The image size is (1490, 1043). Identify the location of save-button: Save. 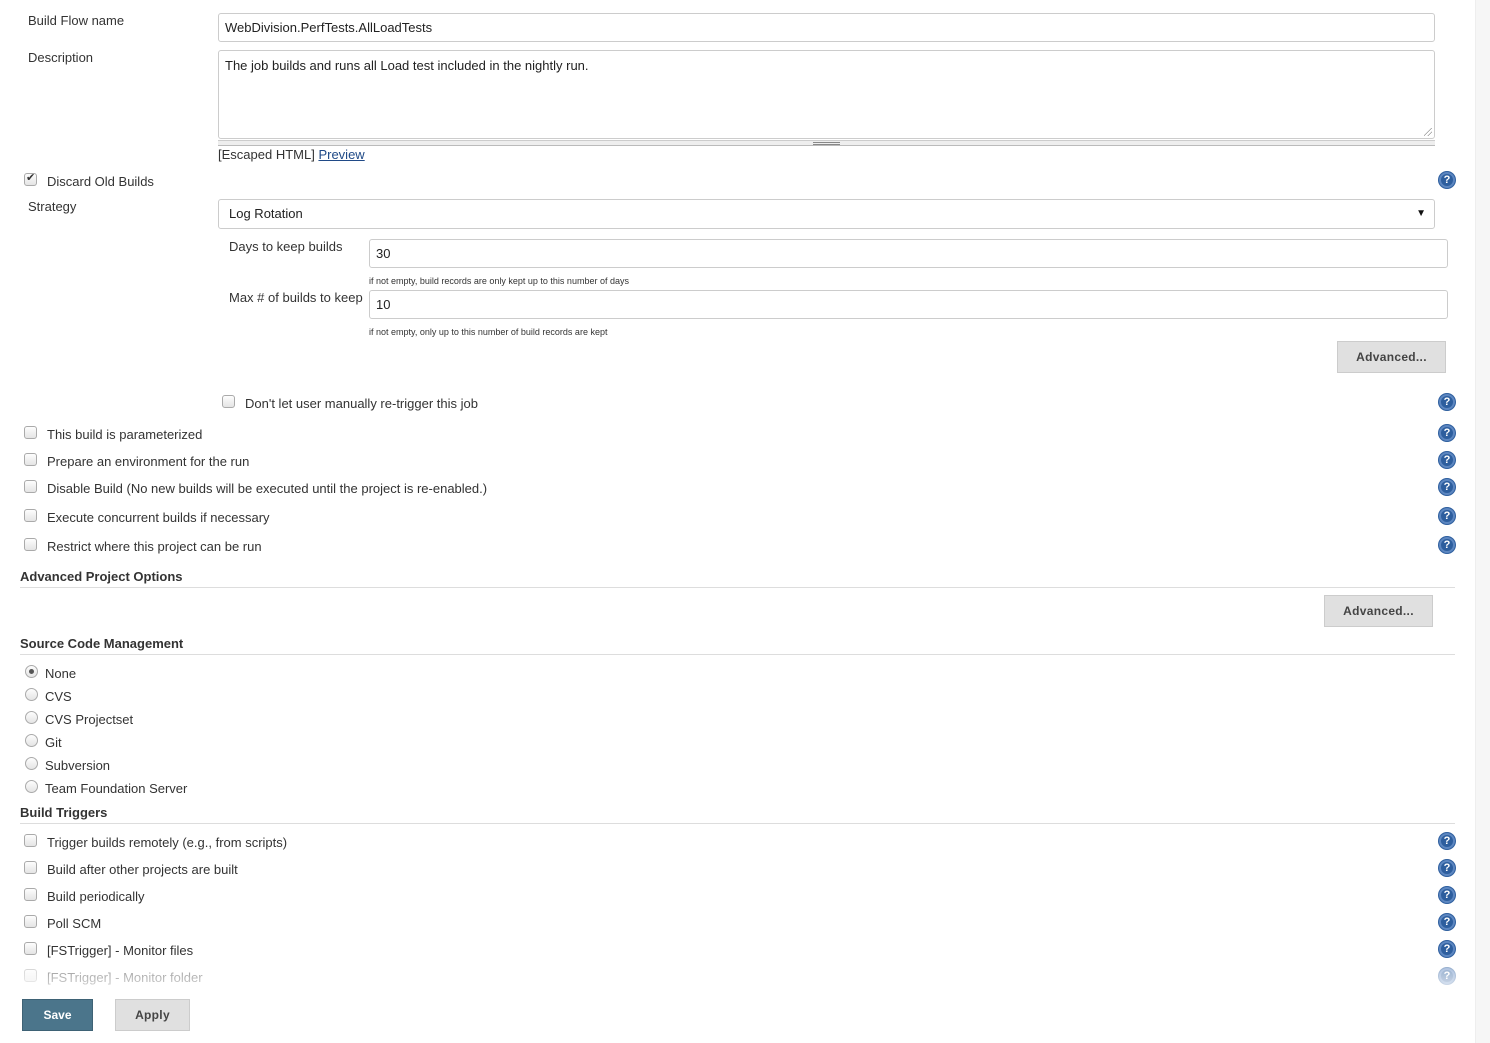
(57, 1015).